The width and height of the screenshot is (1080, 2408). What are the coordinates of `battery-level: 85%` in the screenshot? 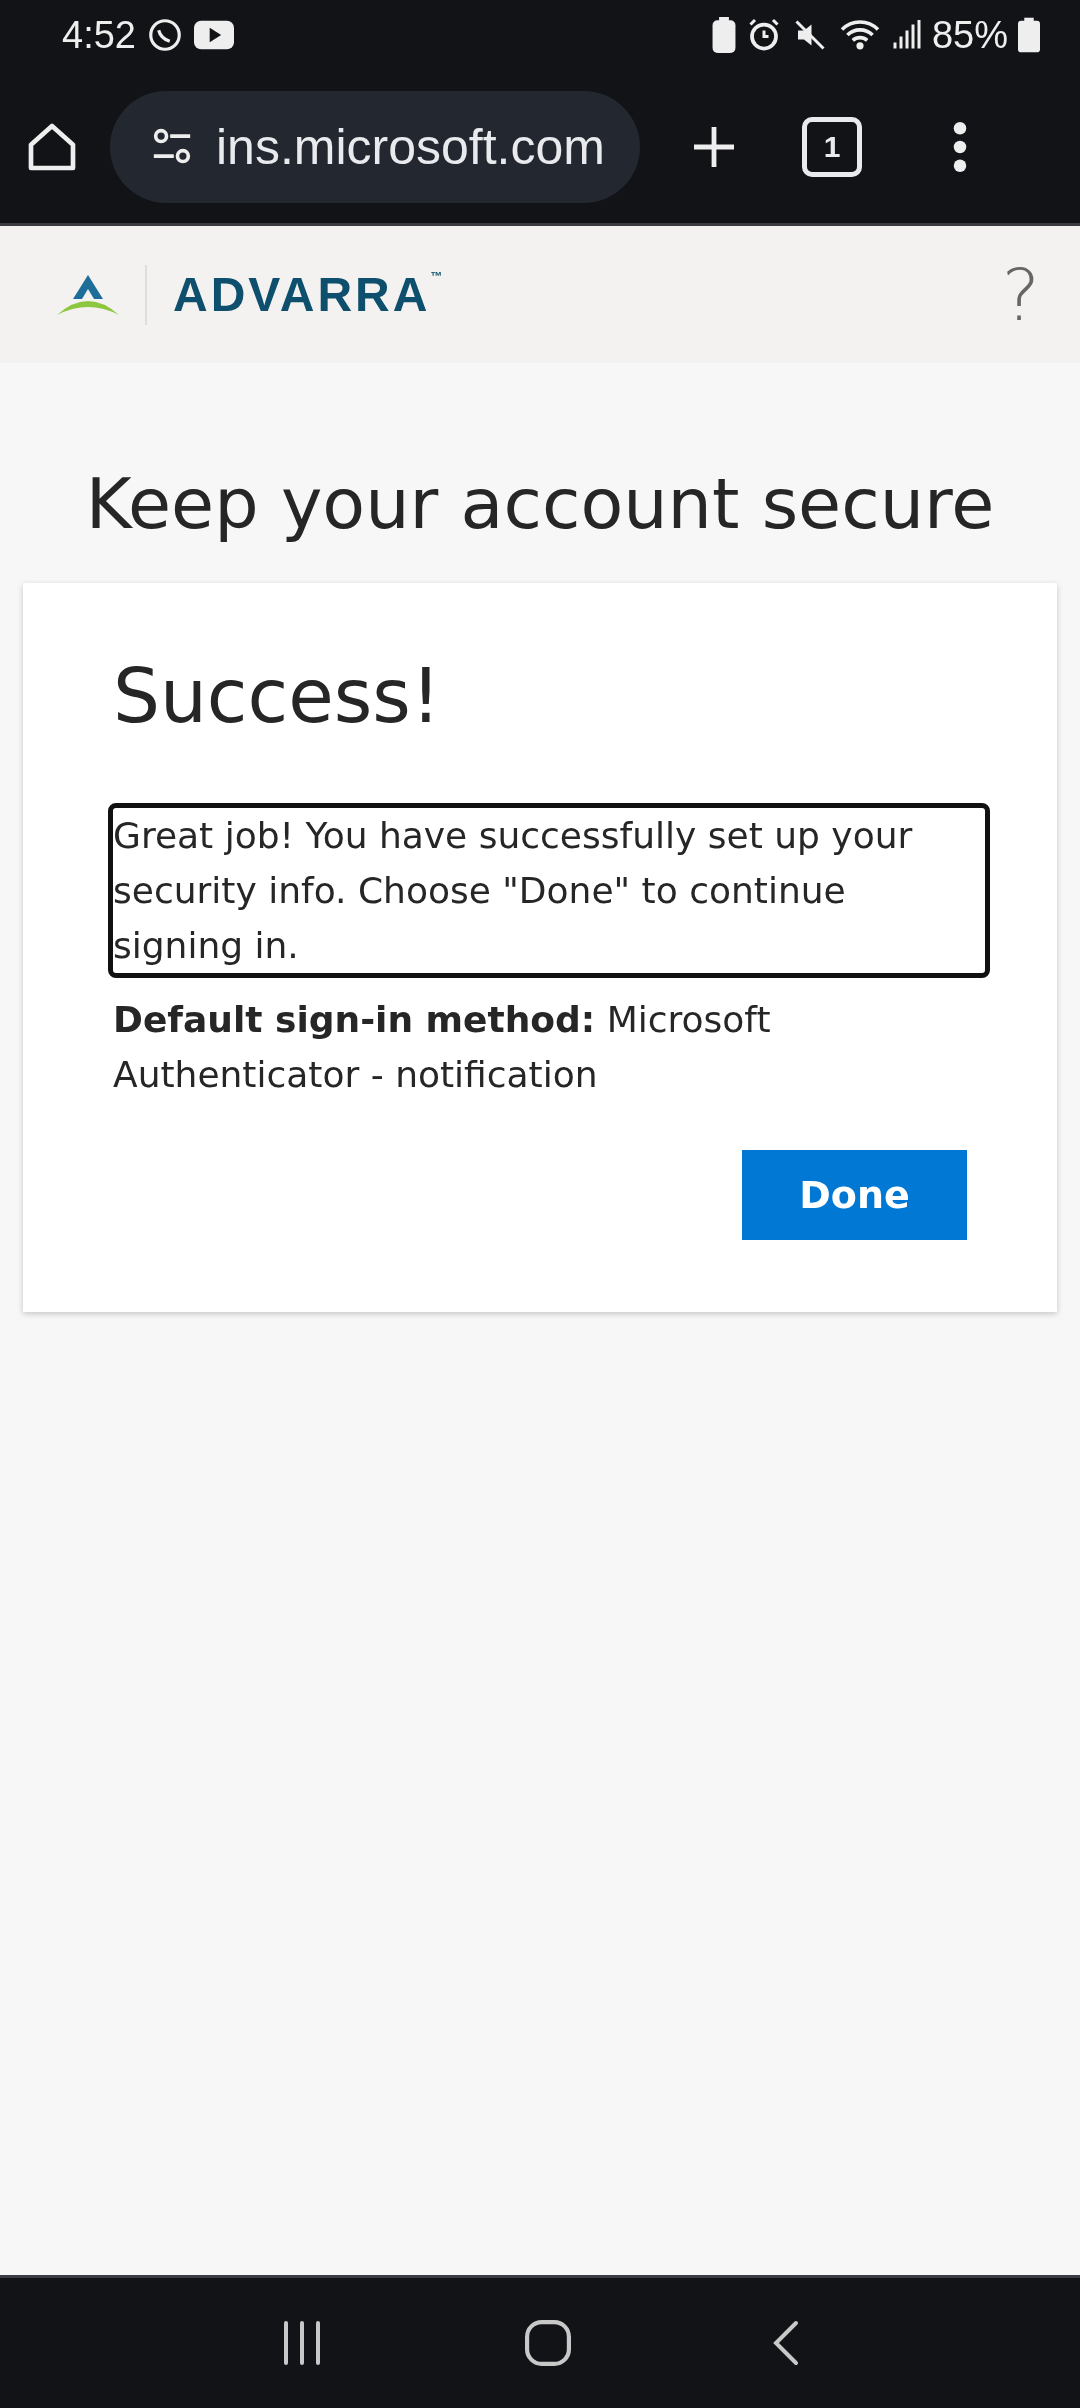 It's located at (969, 35).